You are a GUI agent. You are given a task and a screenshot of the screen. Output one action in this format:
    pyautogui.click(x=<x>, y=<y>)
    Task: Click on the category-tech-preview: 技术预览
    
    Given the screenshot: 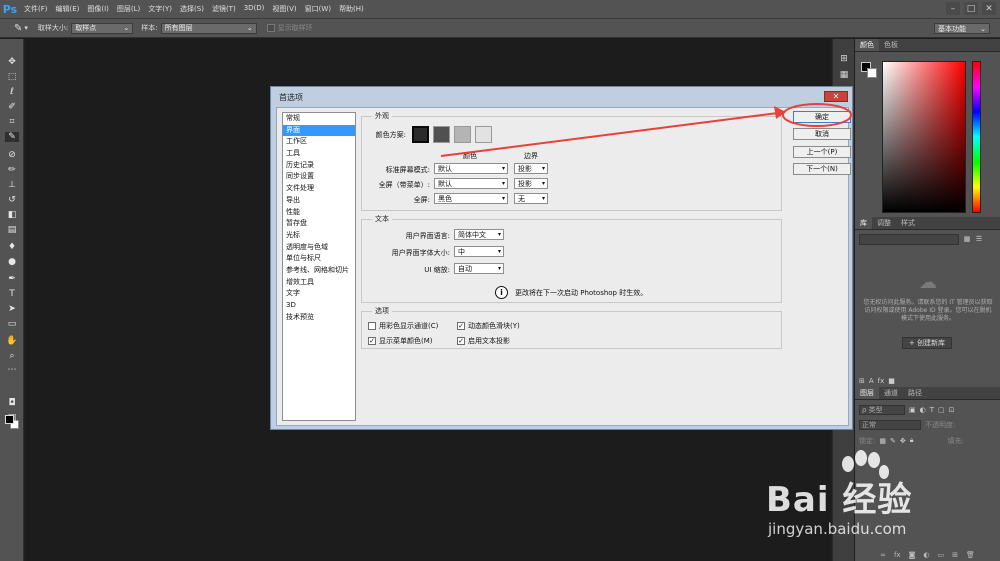 What is the action you would take?
    pyautogui.click(x=319, y=318)
    